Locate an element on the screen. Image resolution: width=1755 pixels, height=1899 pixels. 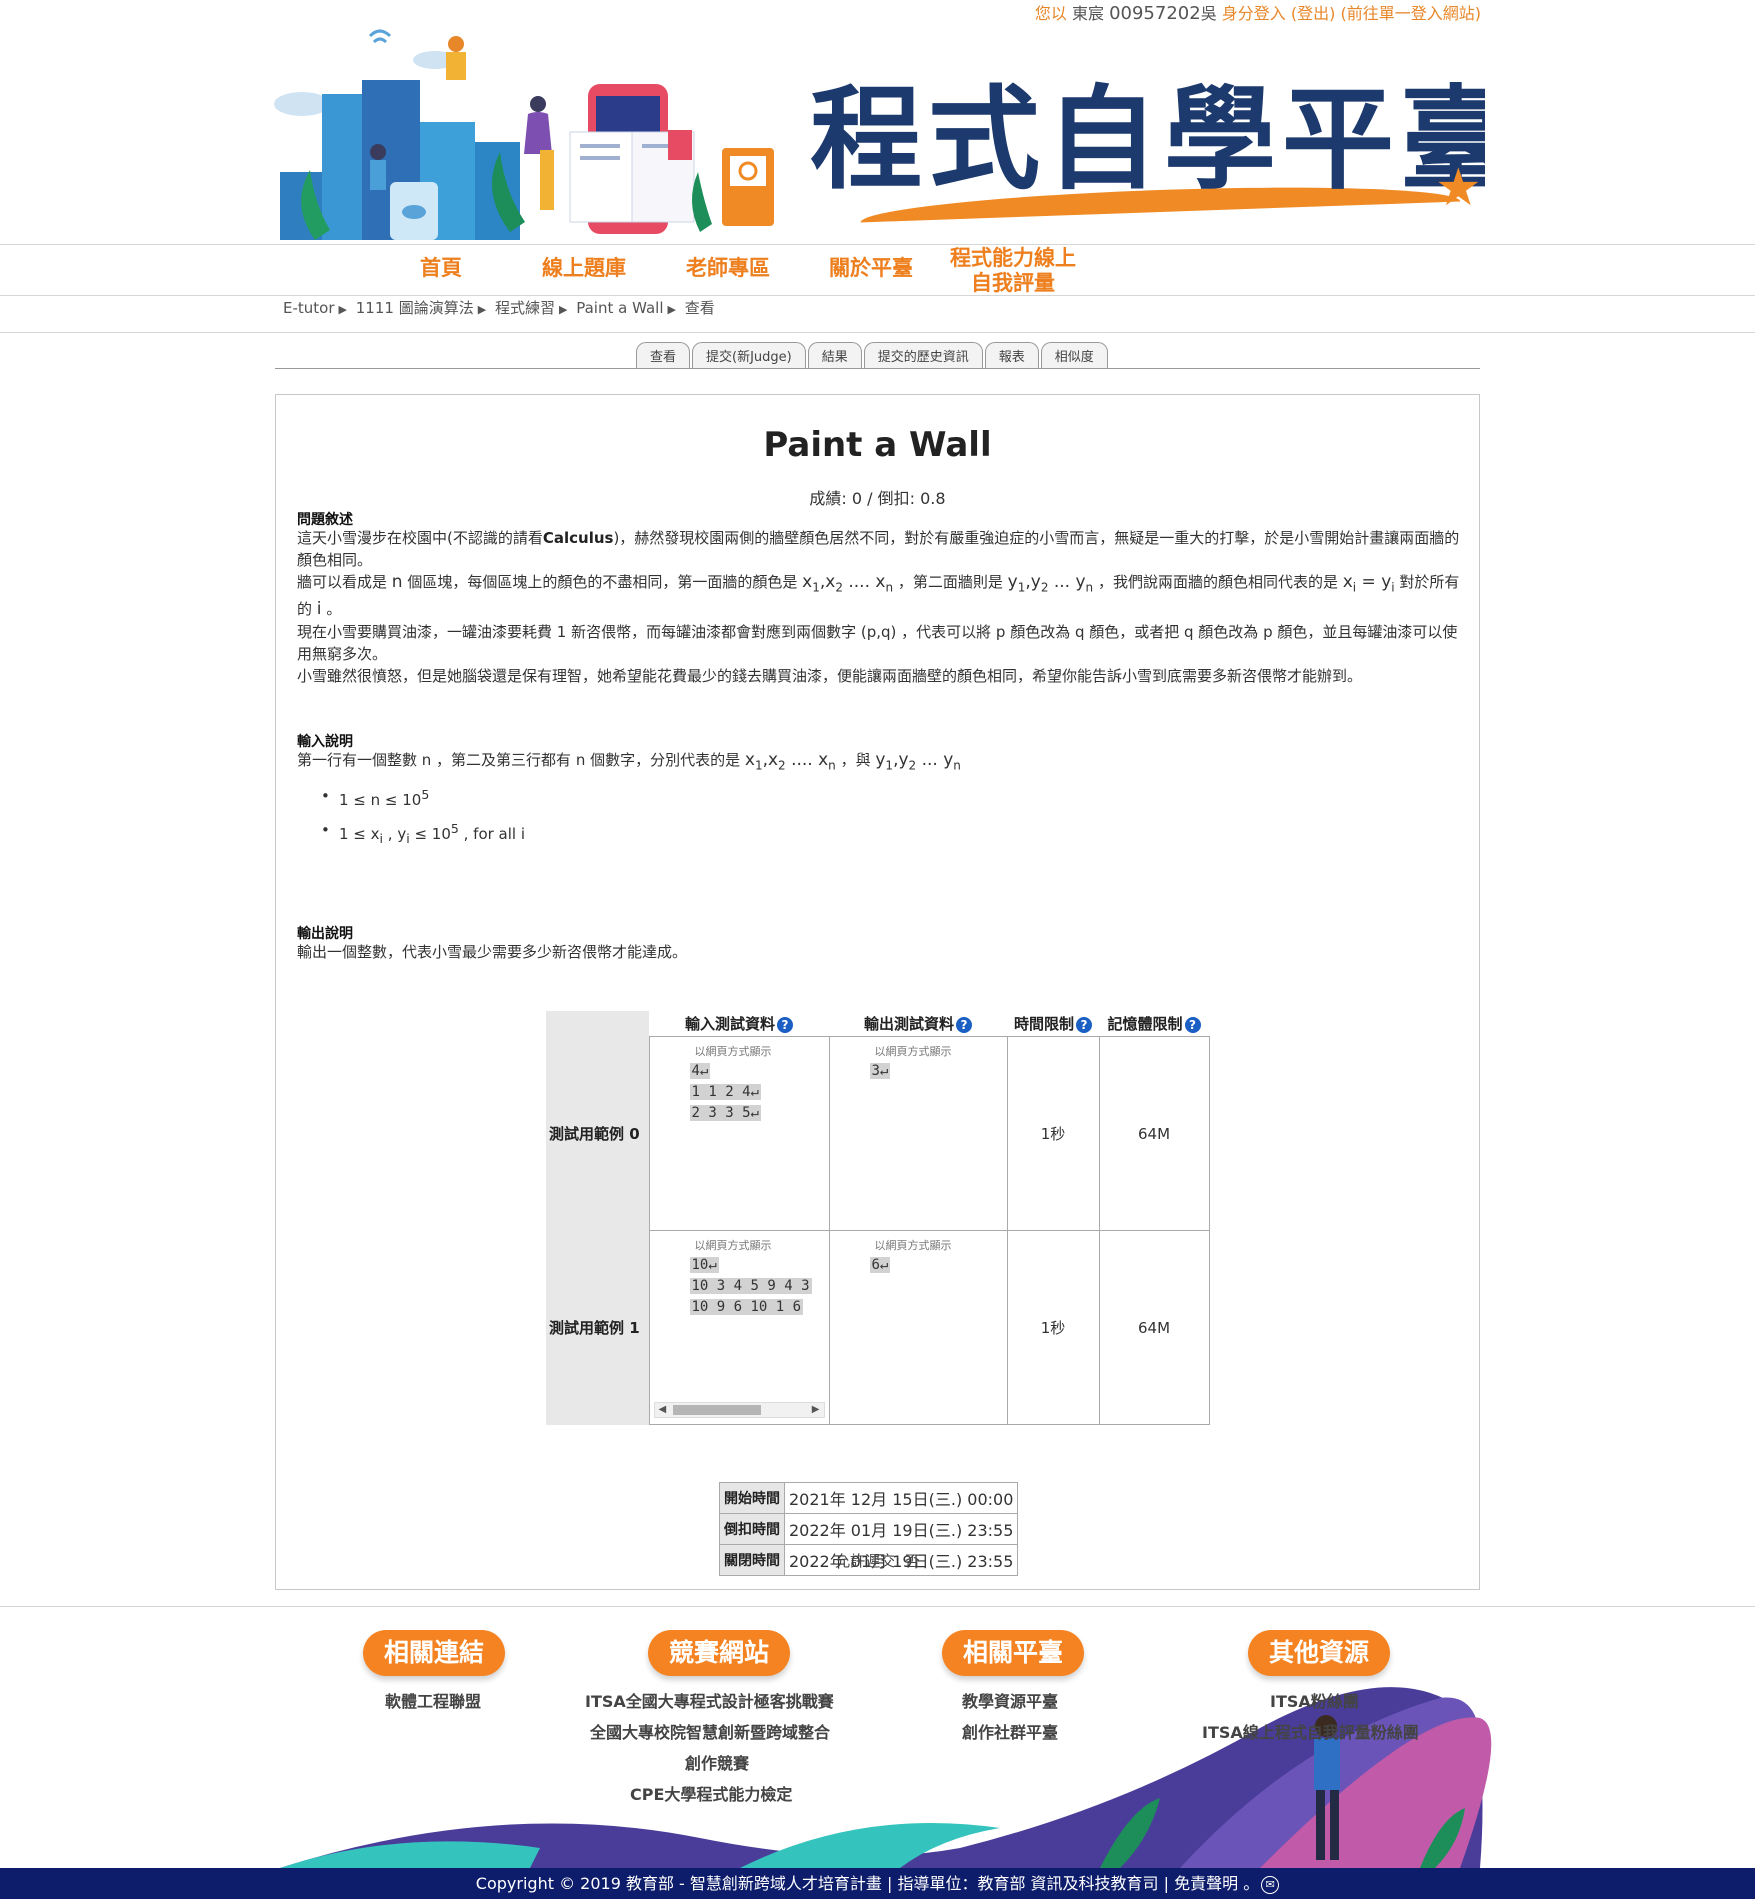
schedule-row: 開始時間 2021年 12月 15日(三.) 00:00 is located at coordinates (869, 1498).